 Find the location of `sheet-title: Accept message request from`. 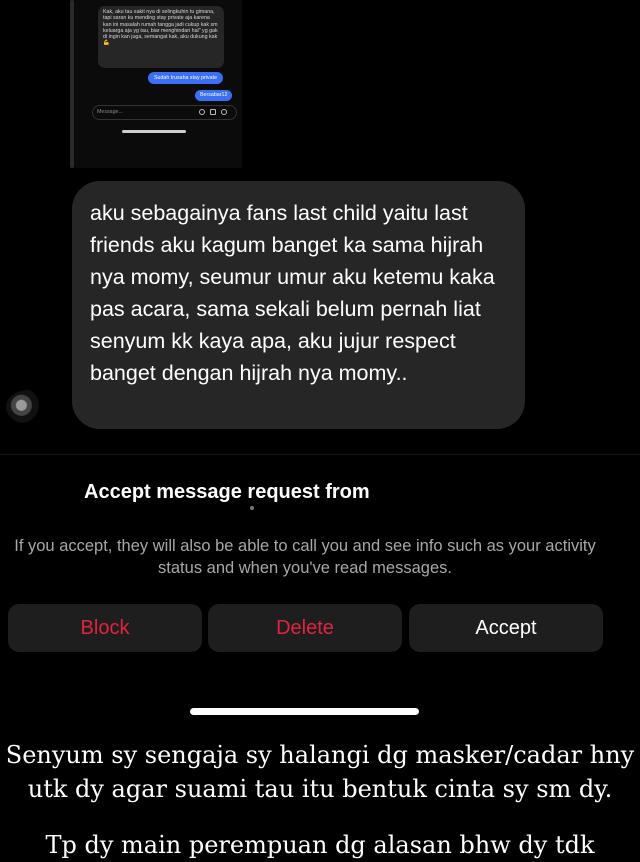

sheet-title: Accept message request from is located at coordinates (227, 492).